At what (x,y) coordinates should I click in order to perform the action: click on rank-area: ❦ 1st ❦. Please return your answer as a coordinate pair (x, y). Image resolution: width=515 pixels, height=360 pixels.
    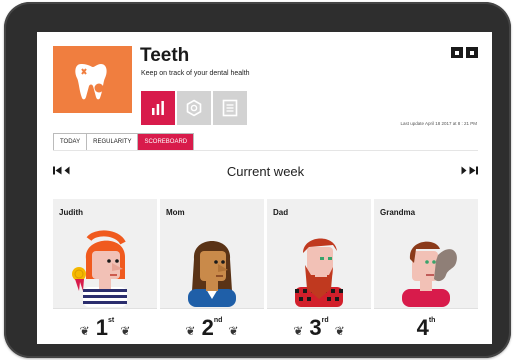
    Looking at the image, I should click on (105, 326).